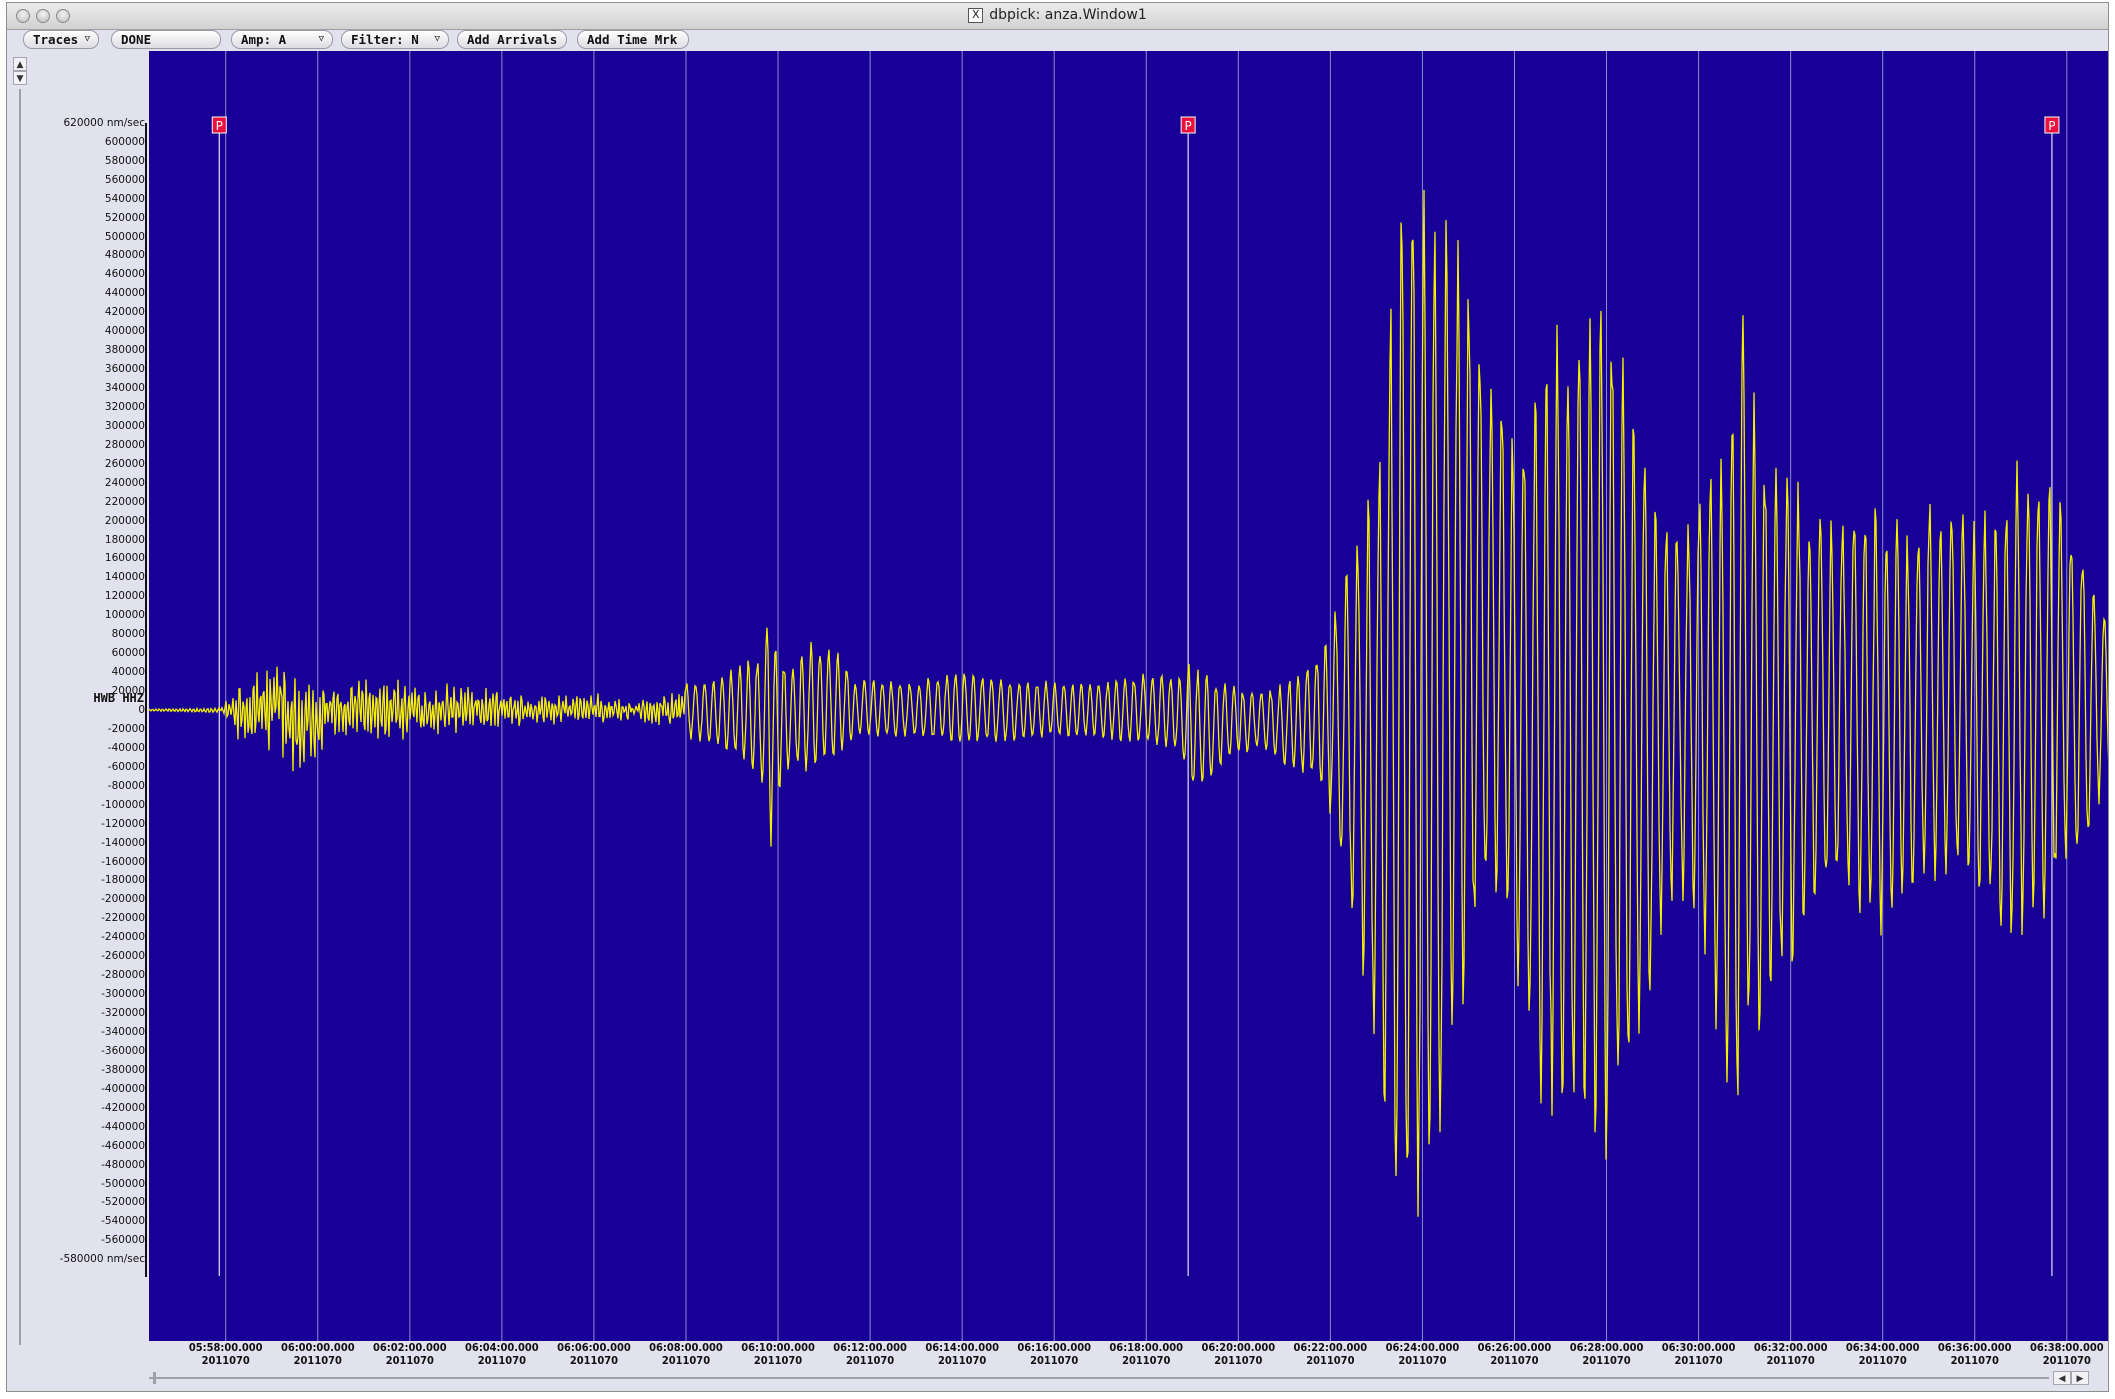 The image size is (2115, 1399). I want to click on x-tick-label-8: 06:14:00.000 2011070, so click(962, 1354).